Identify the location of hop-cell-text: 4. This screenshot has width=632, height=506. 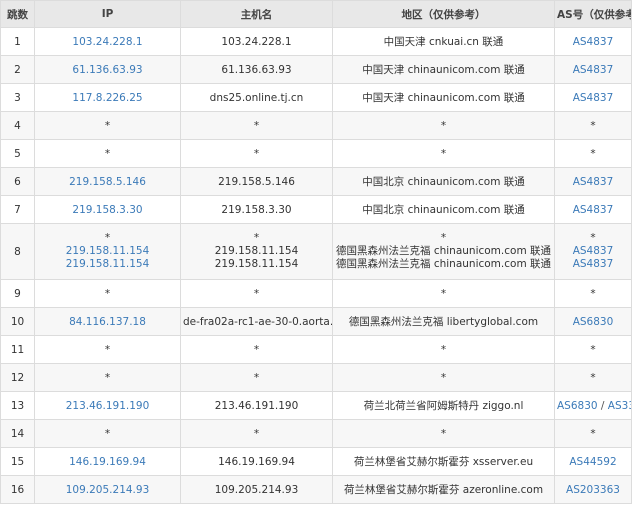
(17, 125).